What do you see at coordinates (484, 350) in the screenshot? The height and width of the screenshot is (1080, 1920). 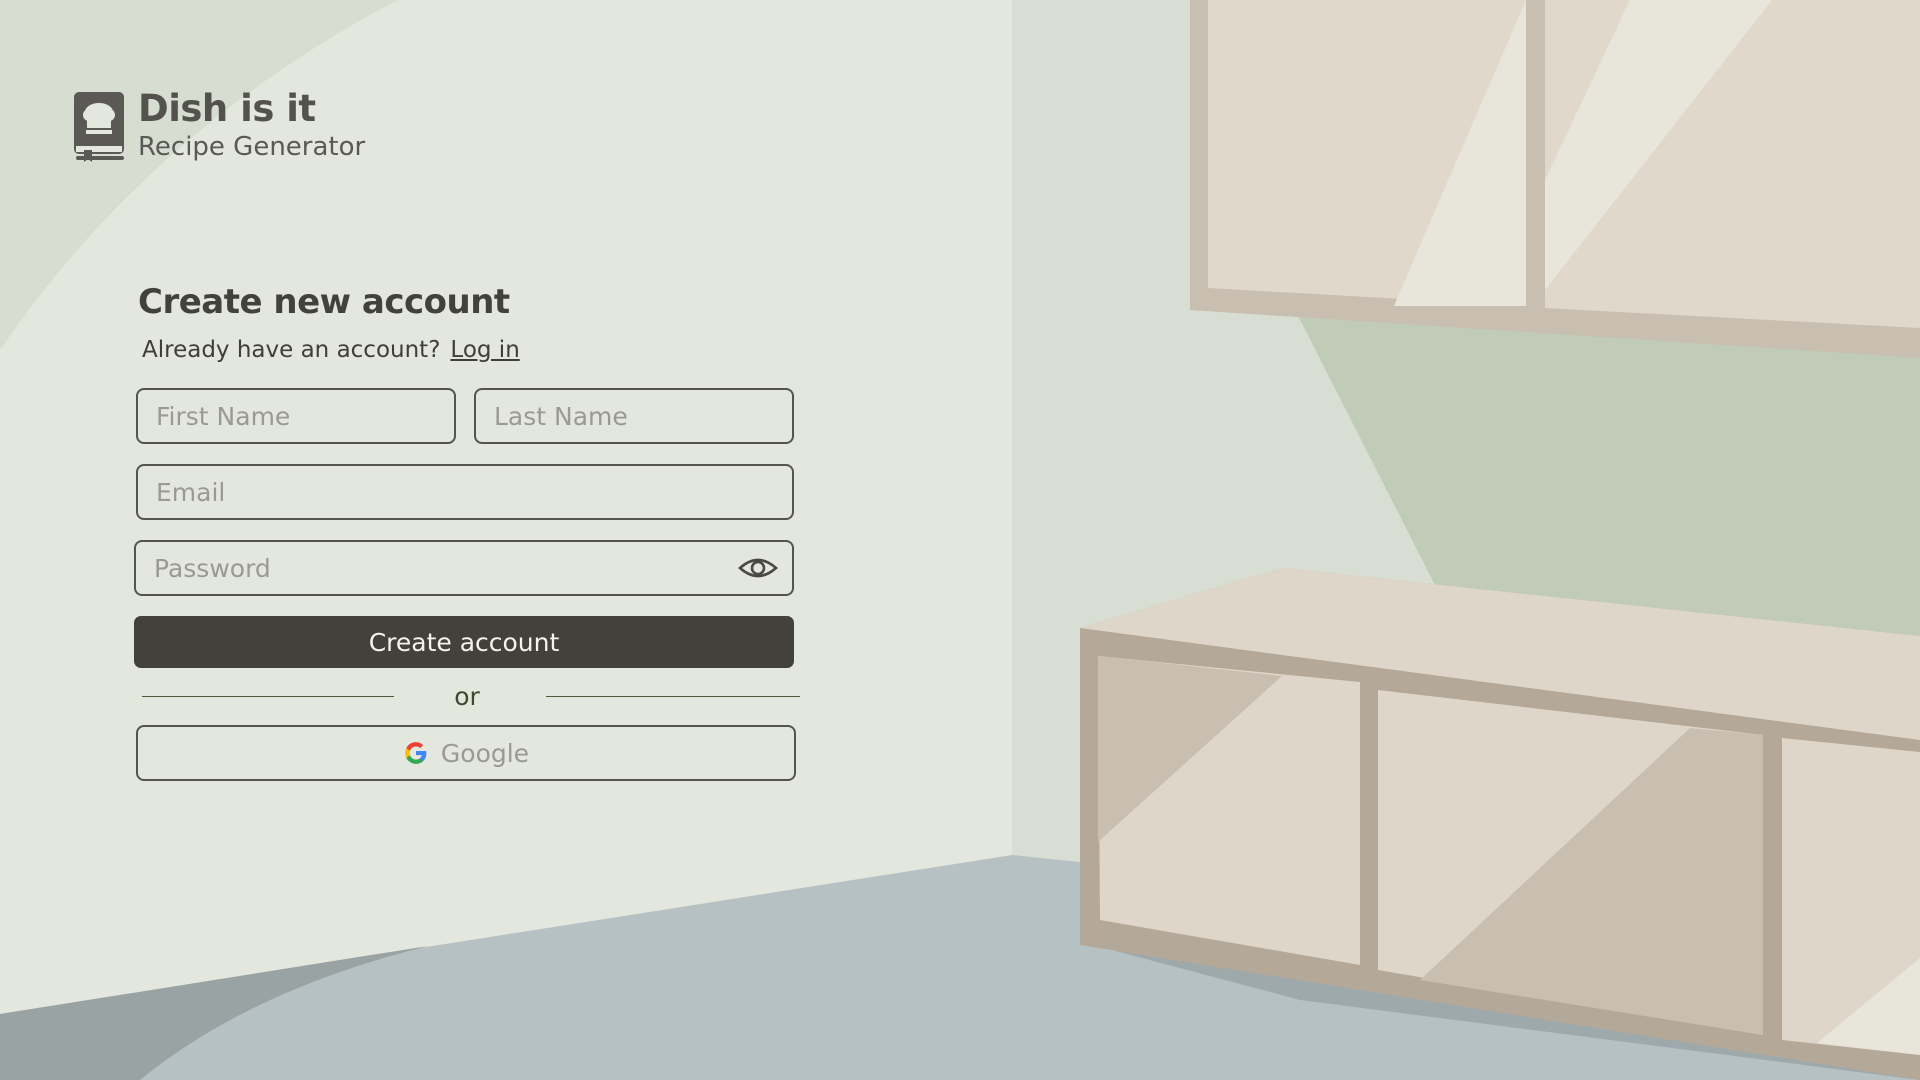 I see `login-link: Log in` at bounding box center [484, 350].